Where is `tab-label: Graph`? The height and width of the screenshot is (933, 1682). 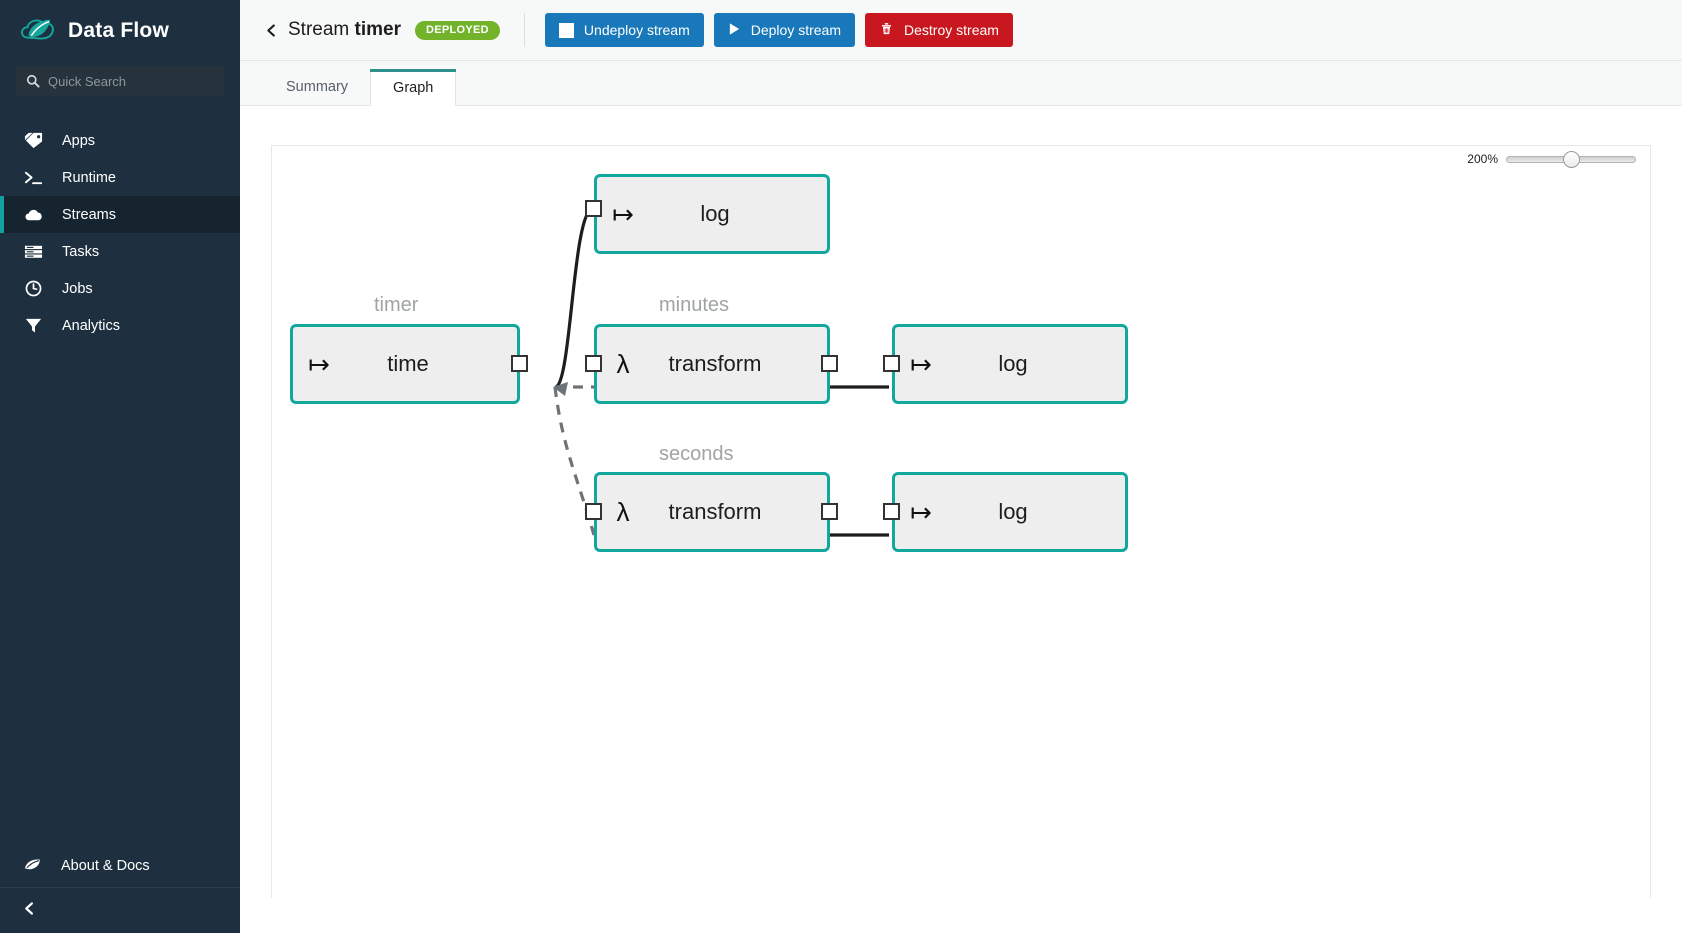 tab-label: Graph is located at coordinates (413, 87).